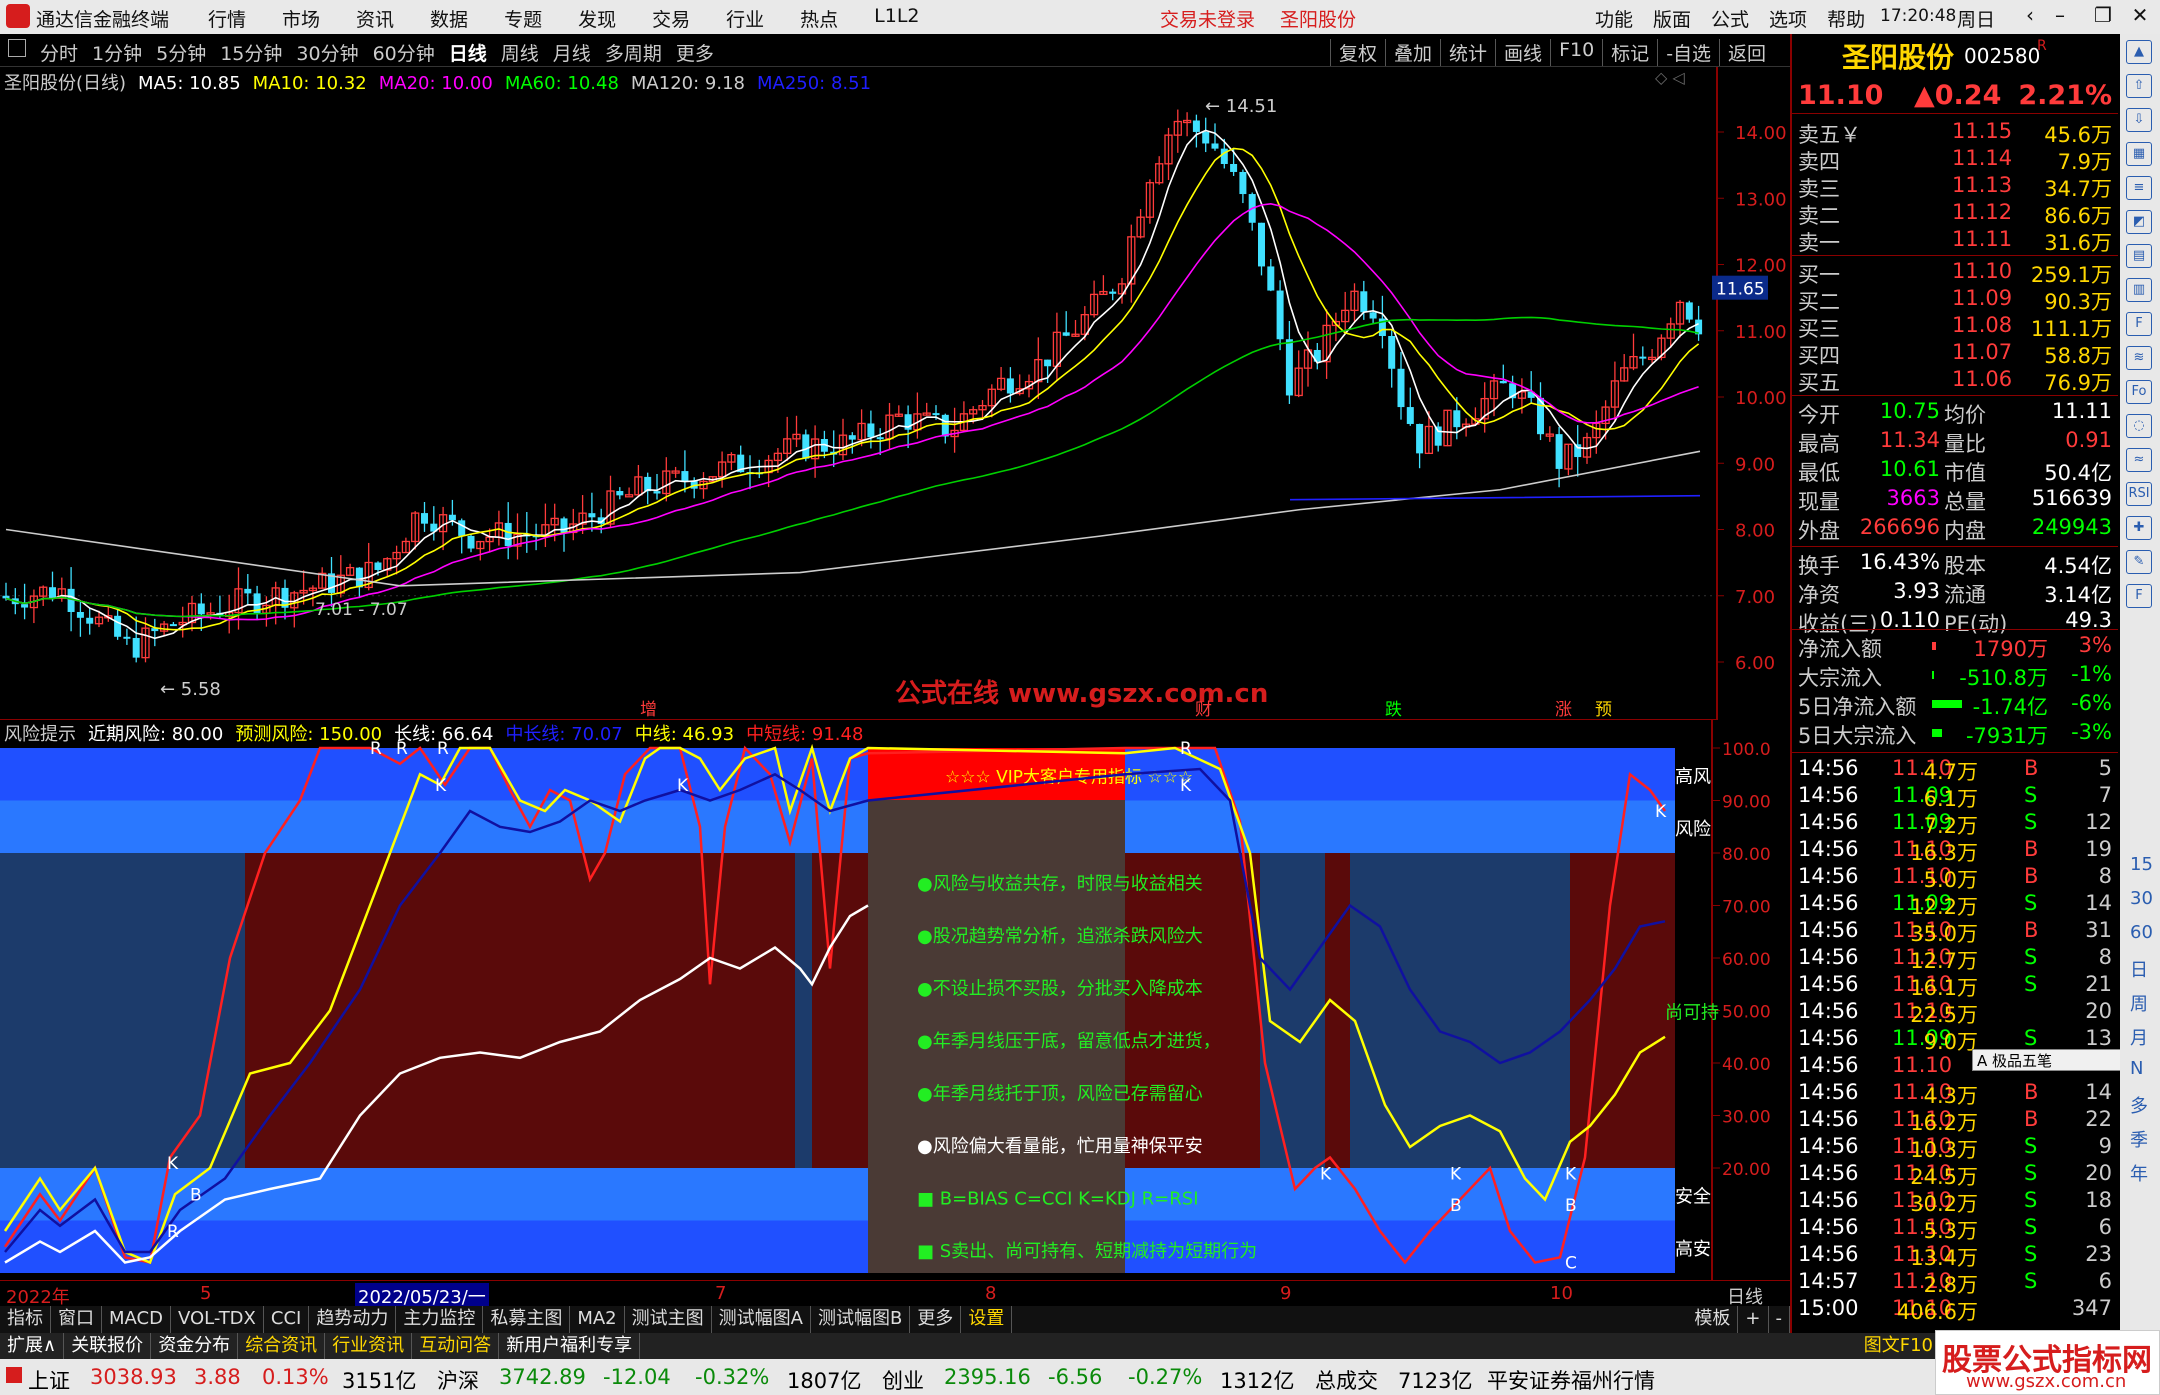  Describe the element at coordinates (227, 18) in the screenshot. I see `menu-item: 行情` at that location.